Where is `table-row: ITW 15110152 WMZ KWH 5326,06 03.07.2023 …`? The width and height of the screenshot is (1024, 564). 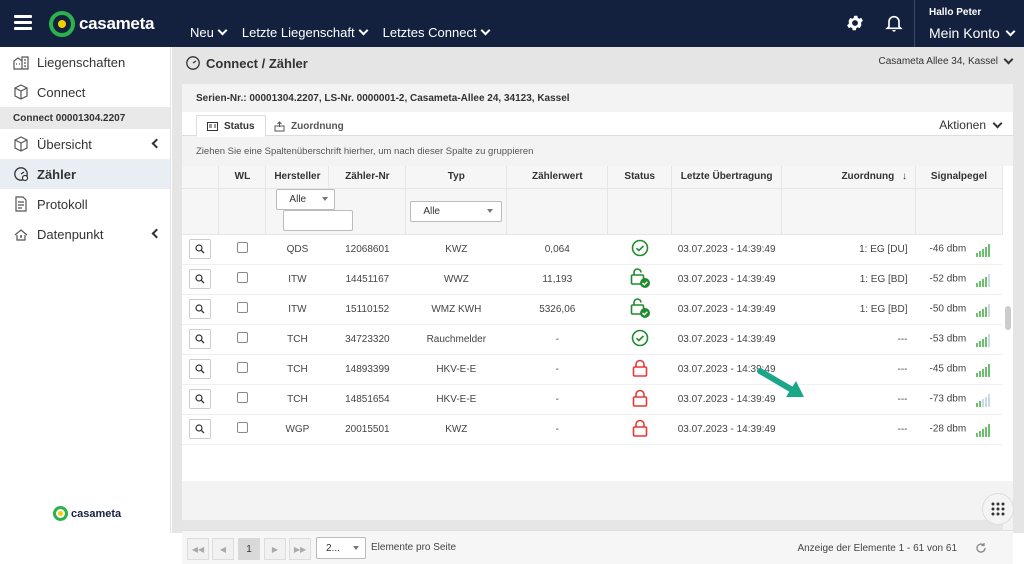 table-row: ITW 15110152 WMZ KWH 5326,06 03.07.2023 … is located at coordinates (592, 309).